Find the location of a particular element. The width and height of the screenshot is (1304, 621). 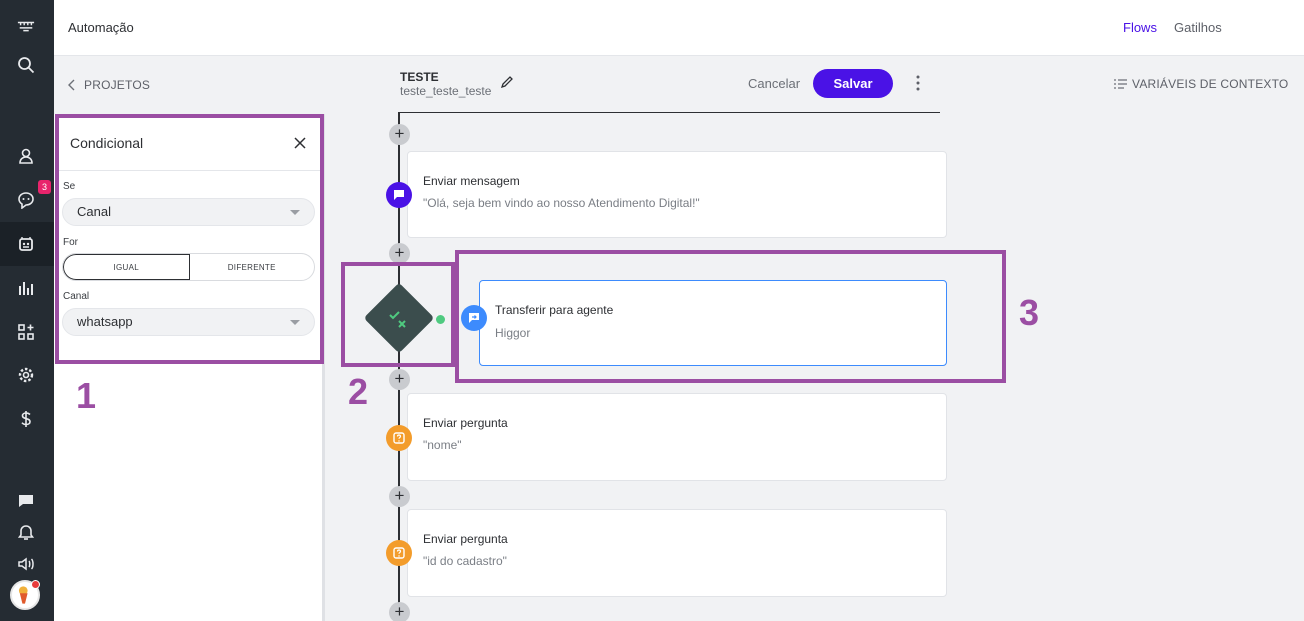

for-label: For is located at coordinates (70, 242).